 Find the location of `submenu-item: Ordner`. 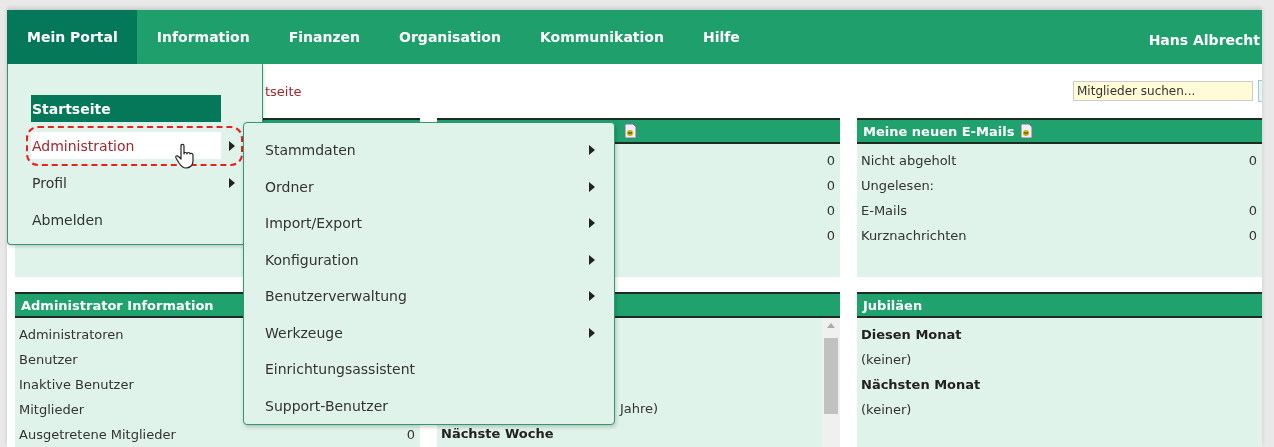

submenu-item: Ordner is located at coordinates (430, 186).